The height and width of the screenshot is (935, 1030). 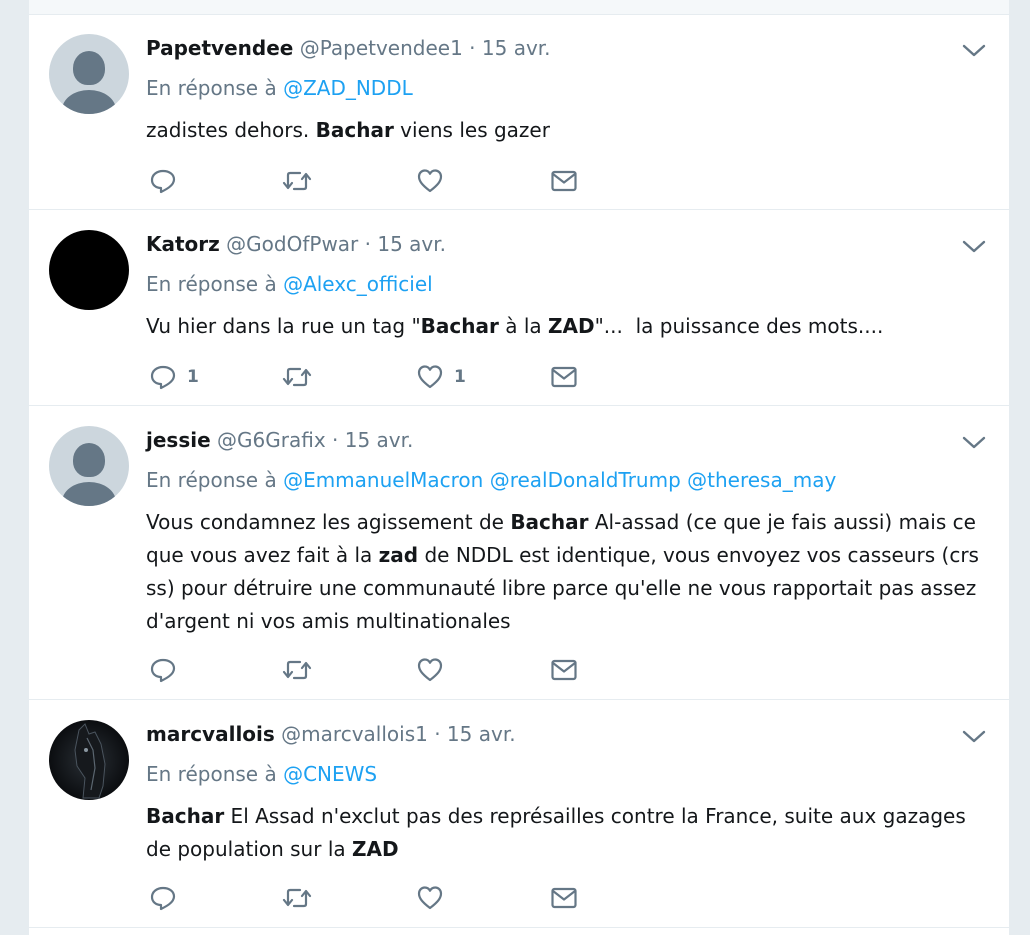 What do you see at coordinates (330, 774) in the screenshot?
I see `reply-mention: @CNEWS` at bounding box center [330, 774].